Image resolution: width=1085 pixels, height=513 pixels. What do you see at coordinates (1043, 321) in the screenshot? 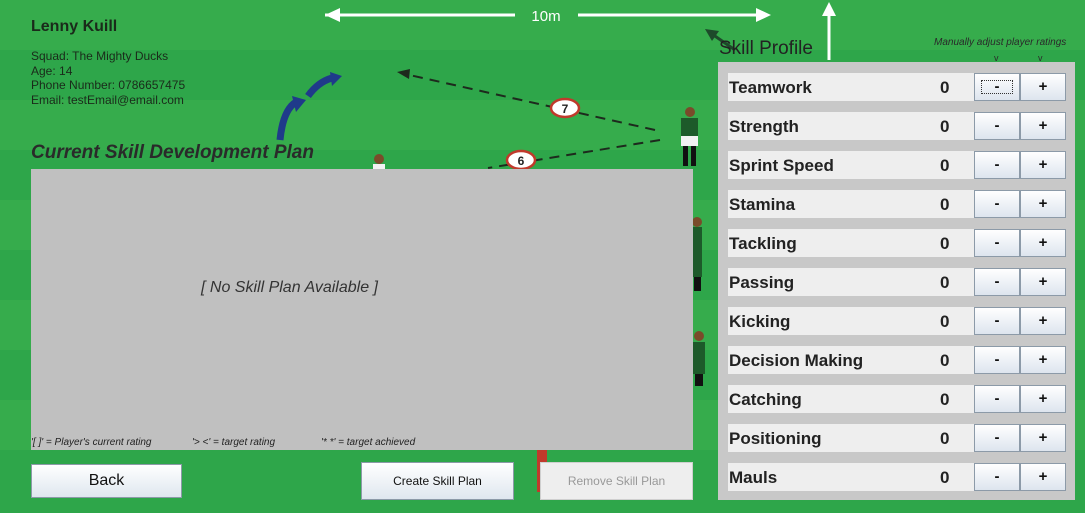
I see `increase-kicking-button: +` at bounding box center [1043, 321].